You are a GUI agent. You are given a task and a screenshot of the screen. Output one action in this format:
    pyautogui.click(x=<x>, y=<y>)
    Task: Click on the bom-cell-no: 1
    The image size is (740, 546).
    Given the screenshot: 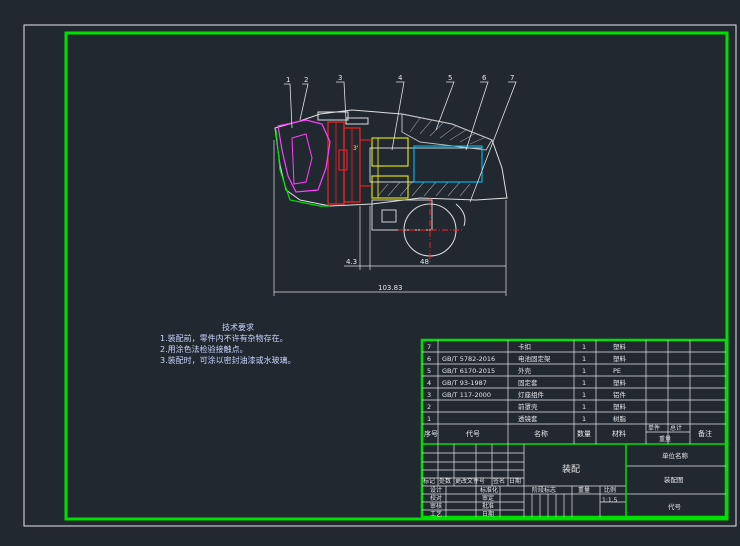 What is the action you would take?
    pyautogui.click(x=429, y=419)
    